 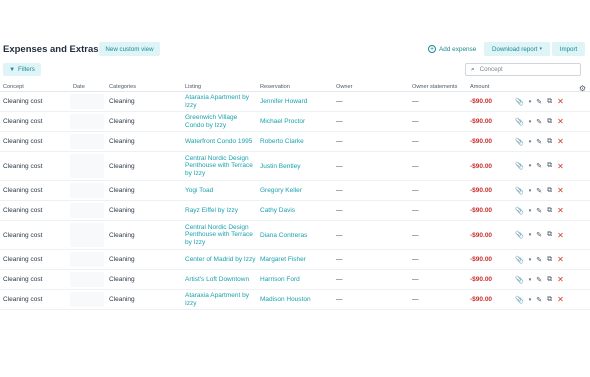 What do you see at coordinates (277, 210) in the screenshot?
I see `reservation-link: Cathy Davis` at bounding box center [277, 210].